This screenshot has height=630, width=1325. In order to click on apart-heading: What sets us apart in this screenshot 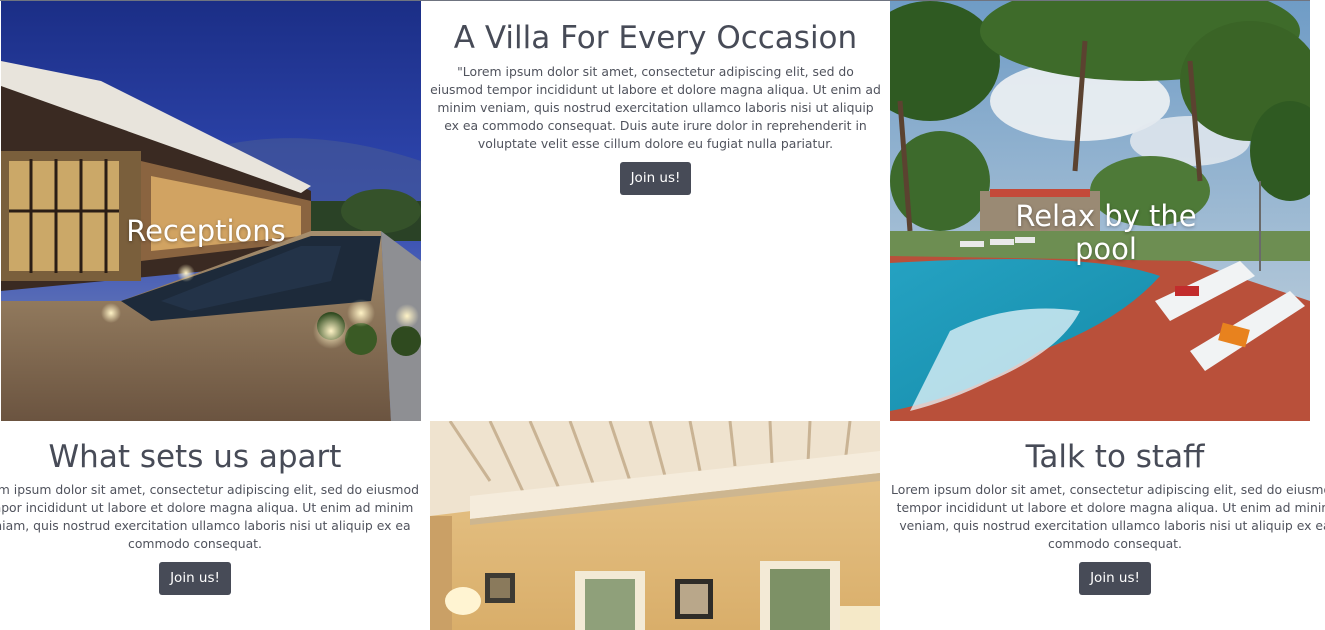, I will do `click(195, 457)`.